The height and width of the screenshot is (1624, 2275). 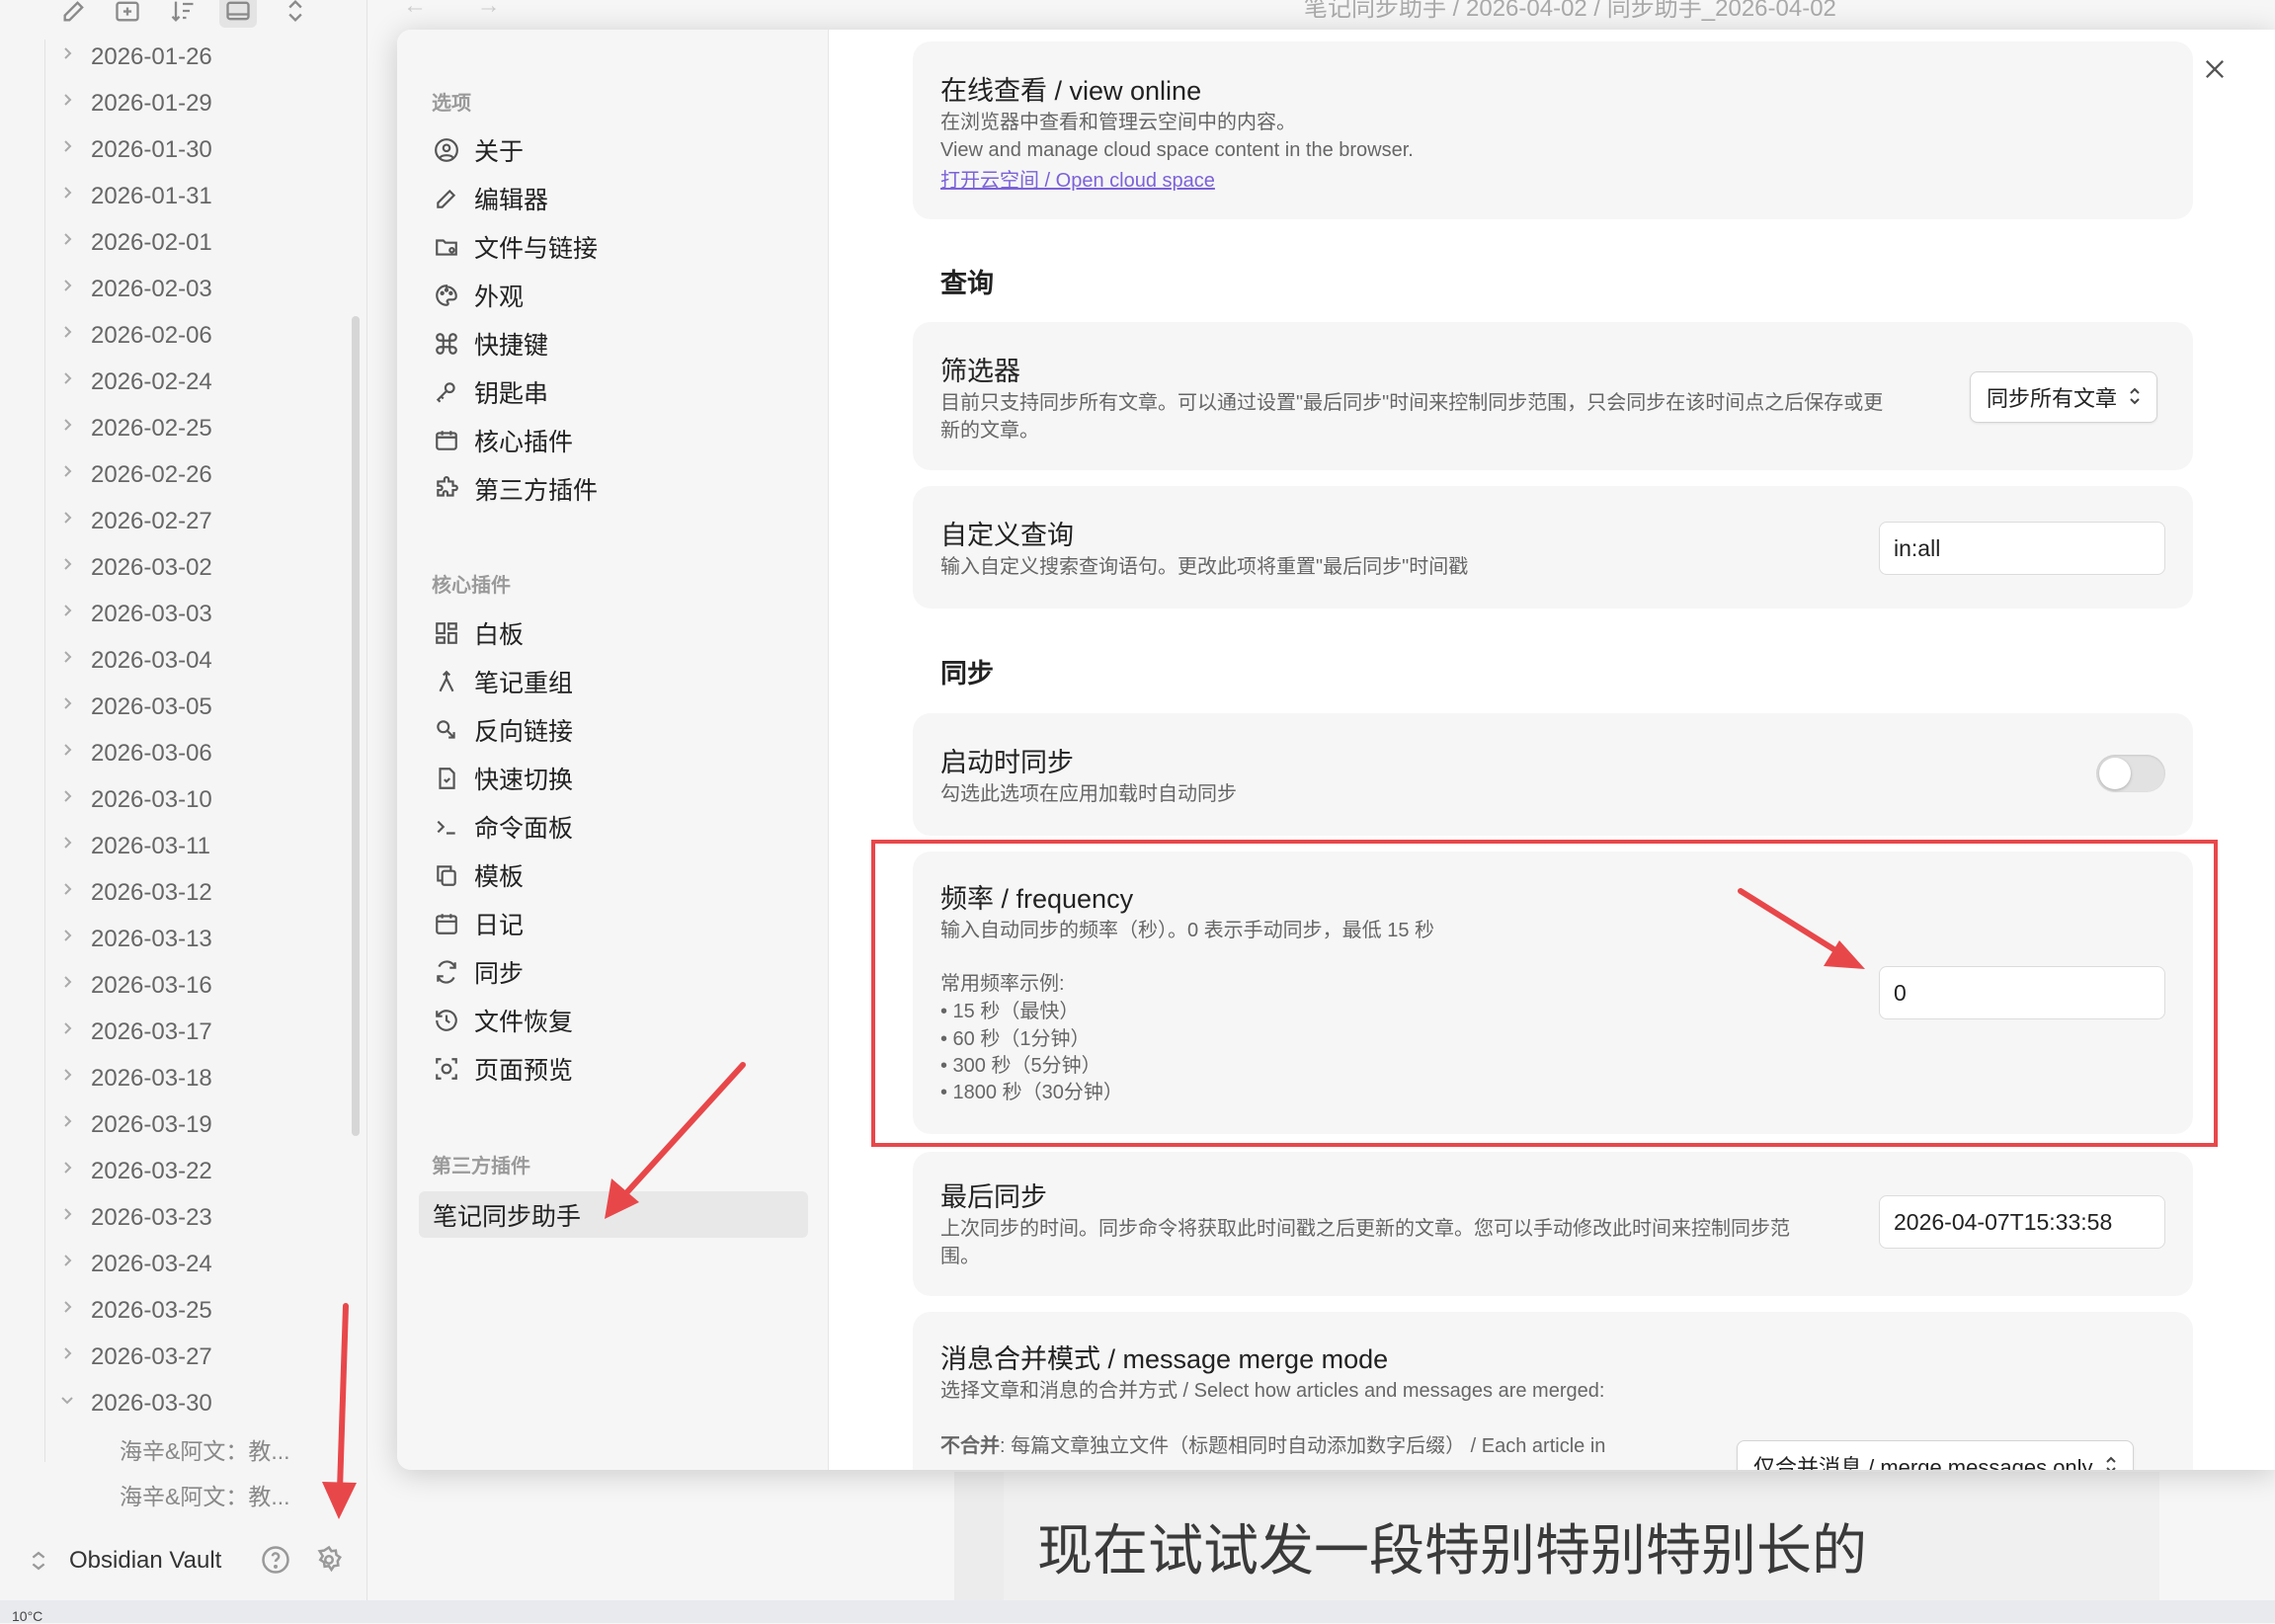 What do you see at coordinates (168, 1310) in the screenshot?
I see `folder-item: 2026-03-25` at bounding box center [168, 1310].